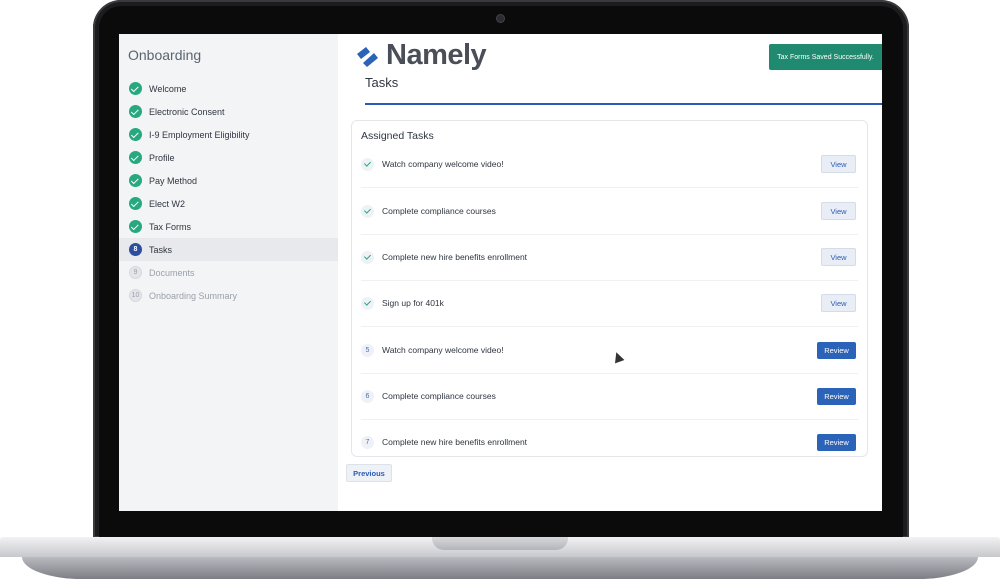 This screenshot has height=581, width=1000. Describe the element at coordinates (623, 104) in the screenshot. I see `title-divider` at that location.